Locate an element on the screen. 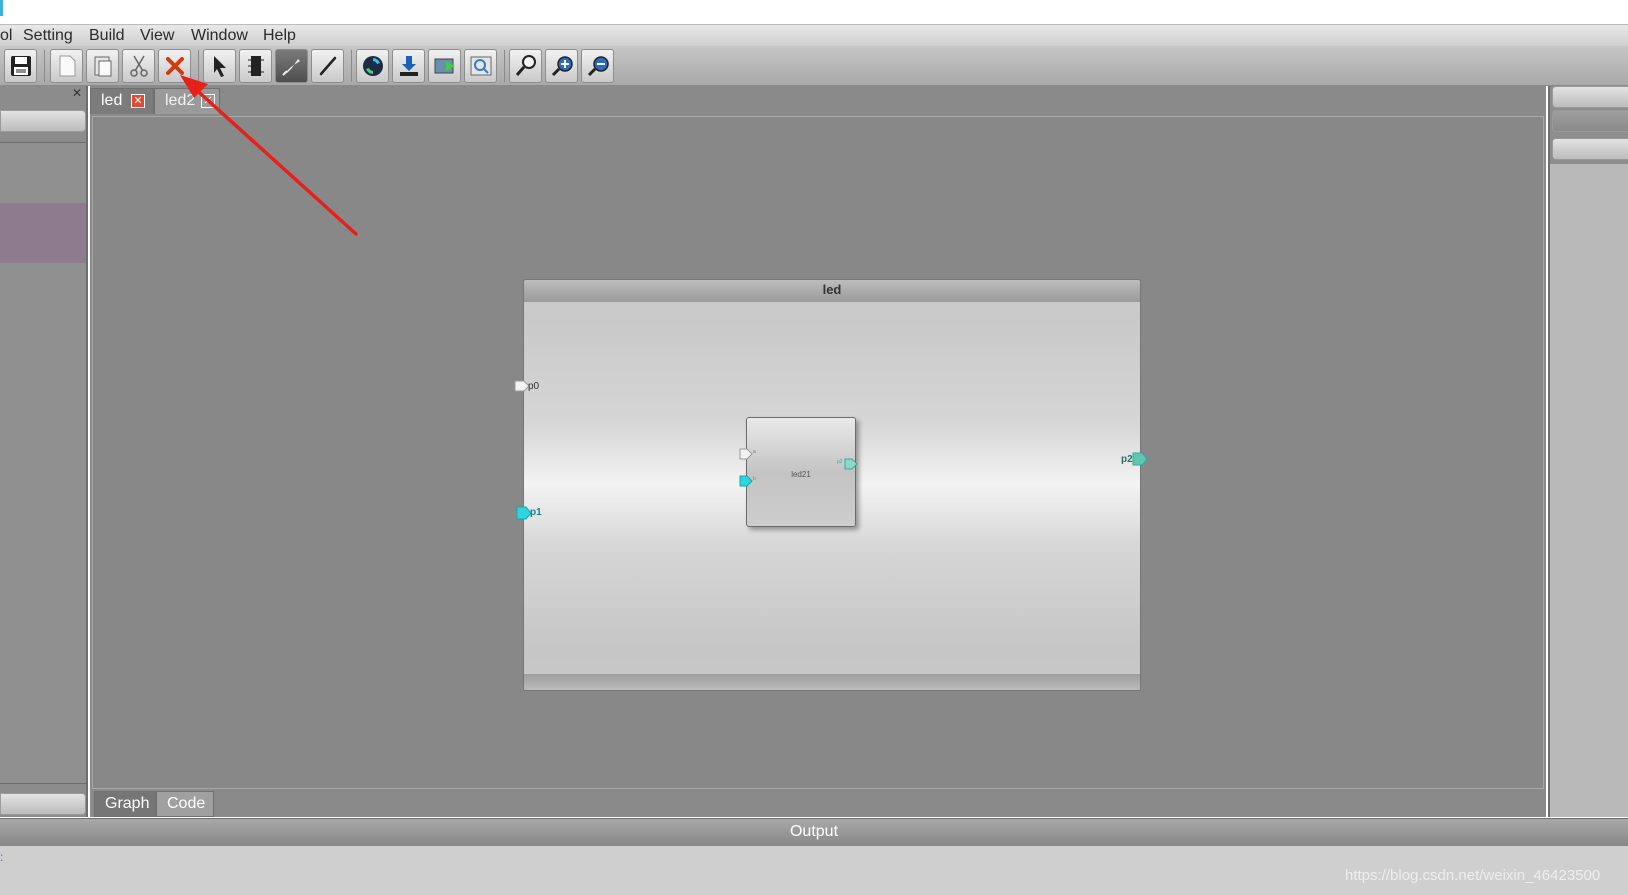 The image size is (1628, 895). component-button is located at coordinates (255, 66).